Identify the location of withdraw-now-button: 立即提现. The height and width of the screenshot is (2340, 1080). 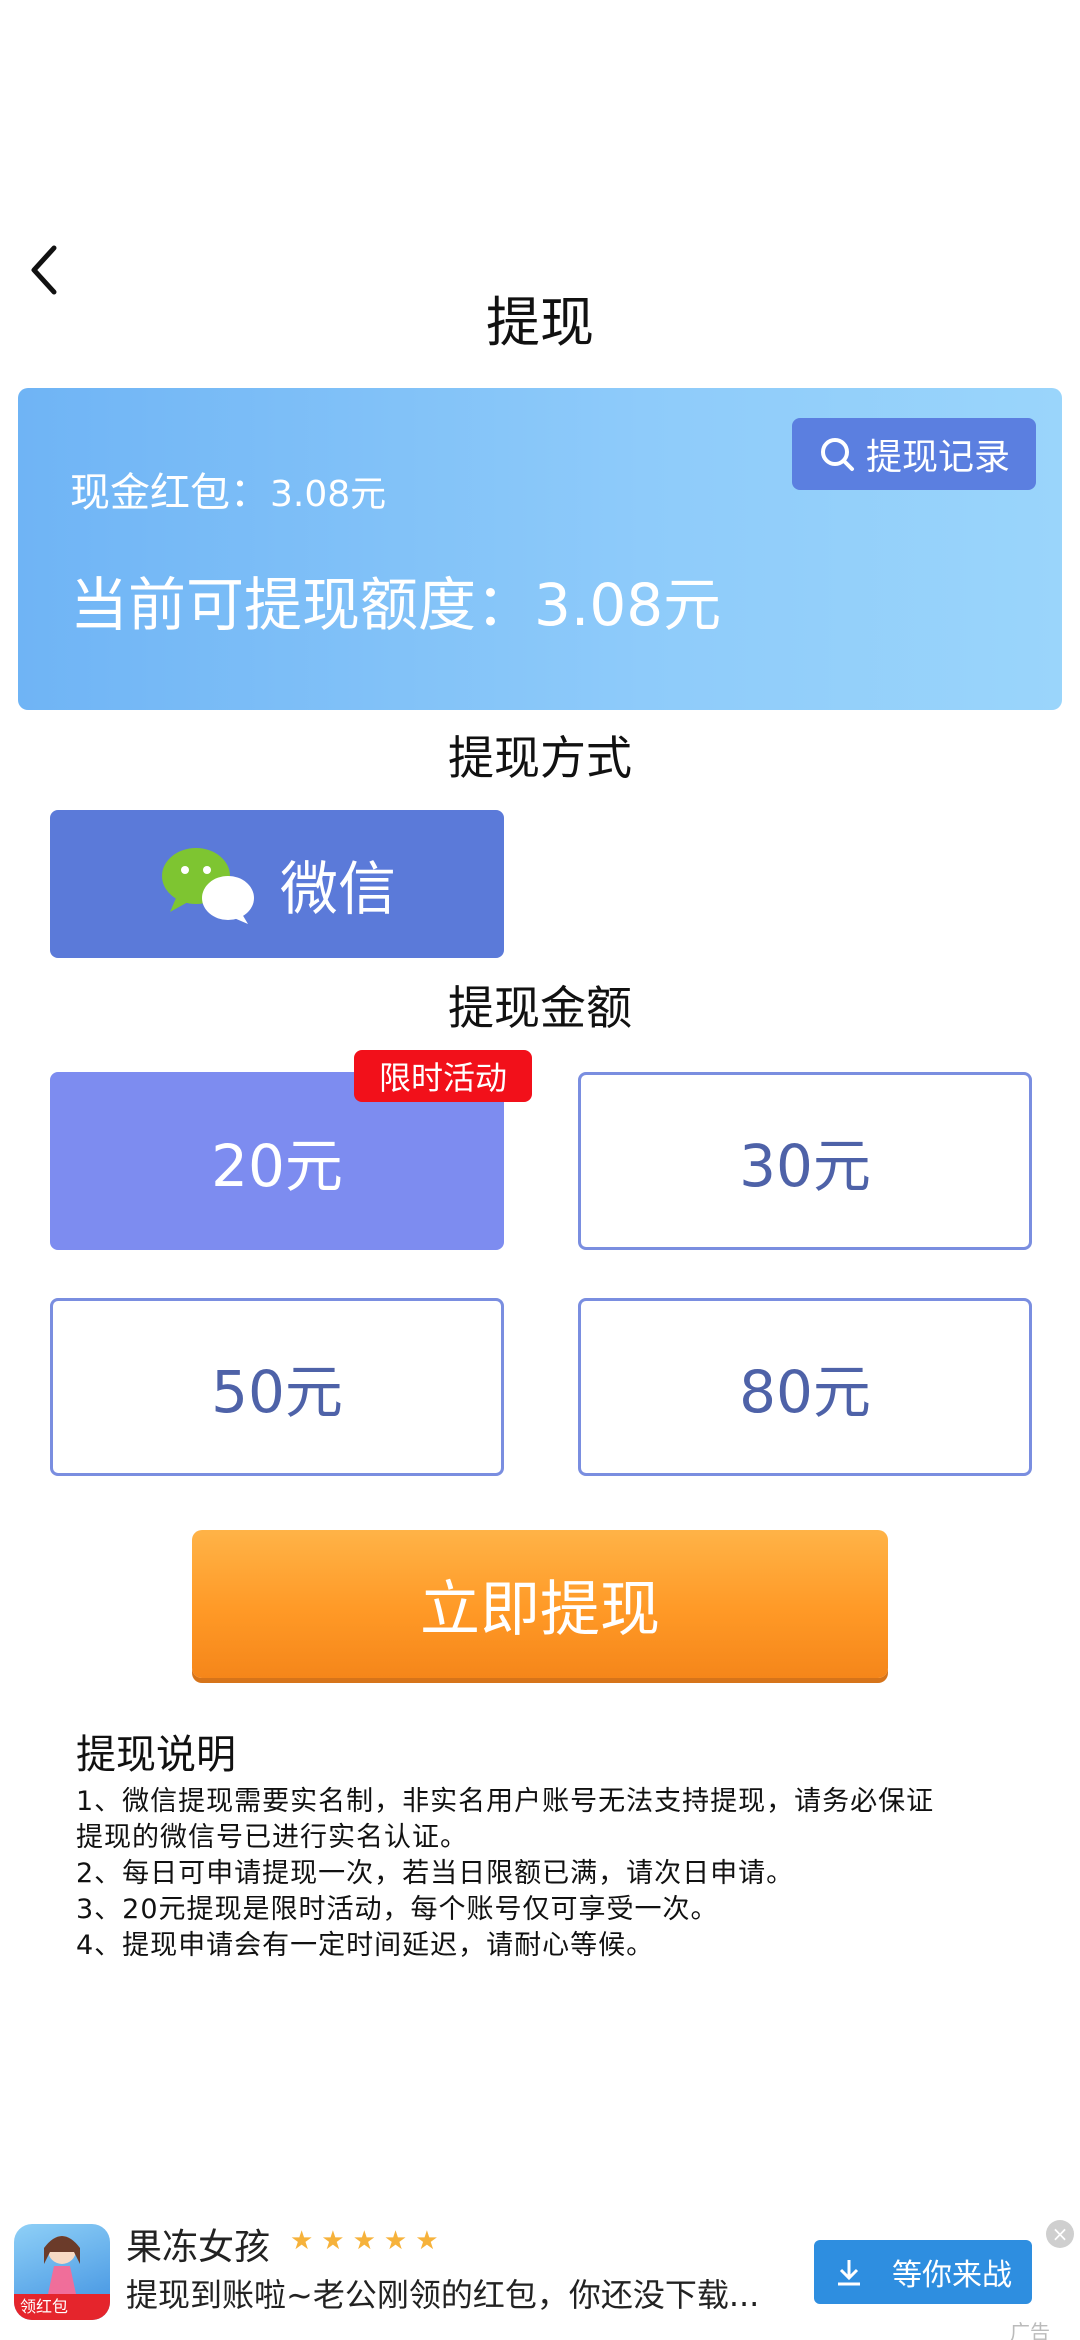
(540, 1604).